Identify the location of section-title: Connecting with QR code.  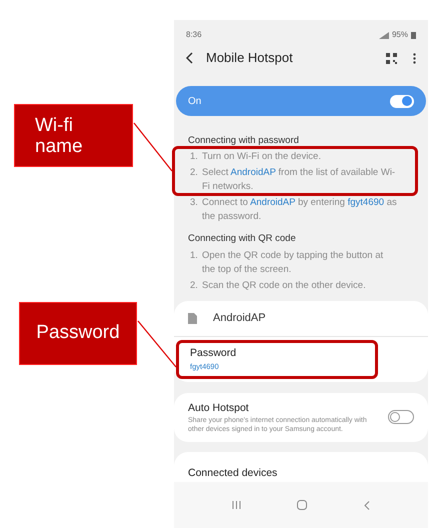
(242, 239).